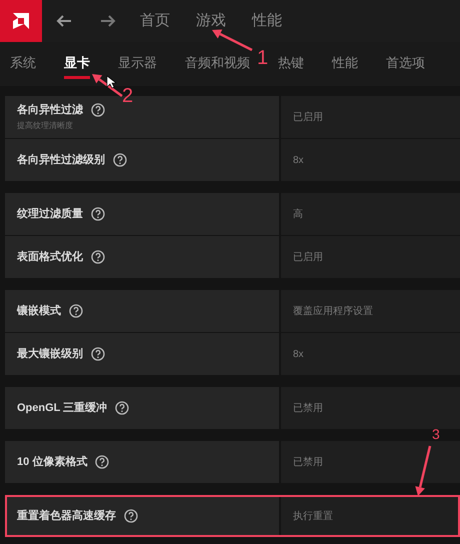 The height and width of the screenshot is (544, 460). I want to click on logo-icon, so click(21, 21).